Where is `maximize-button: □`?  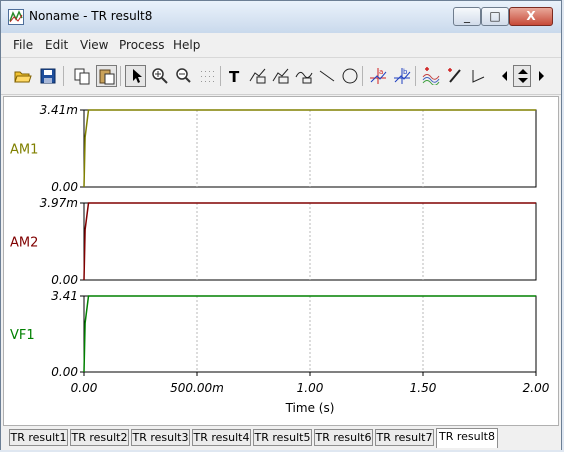
maximize-button: □ is located at coordinates (495, 16).